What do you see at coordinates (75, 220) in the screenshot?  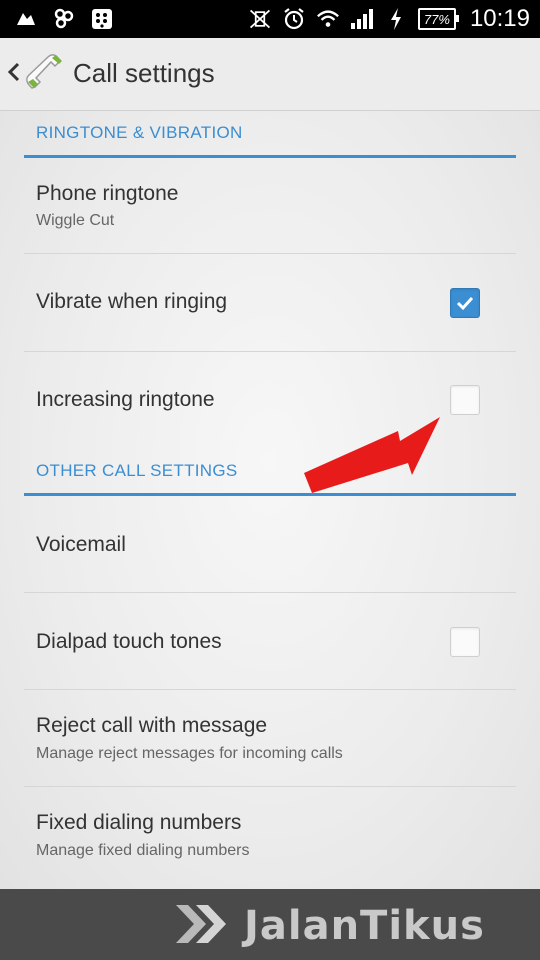 I see `row-subtitle: Wiggle Cut` at bounding box center [75, 220].